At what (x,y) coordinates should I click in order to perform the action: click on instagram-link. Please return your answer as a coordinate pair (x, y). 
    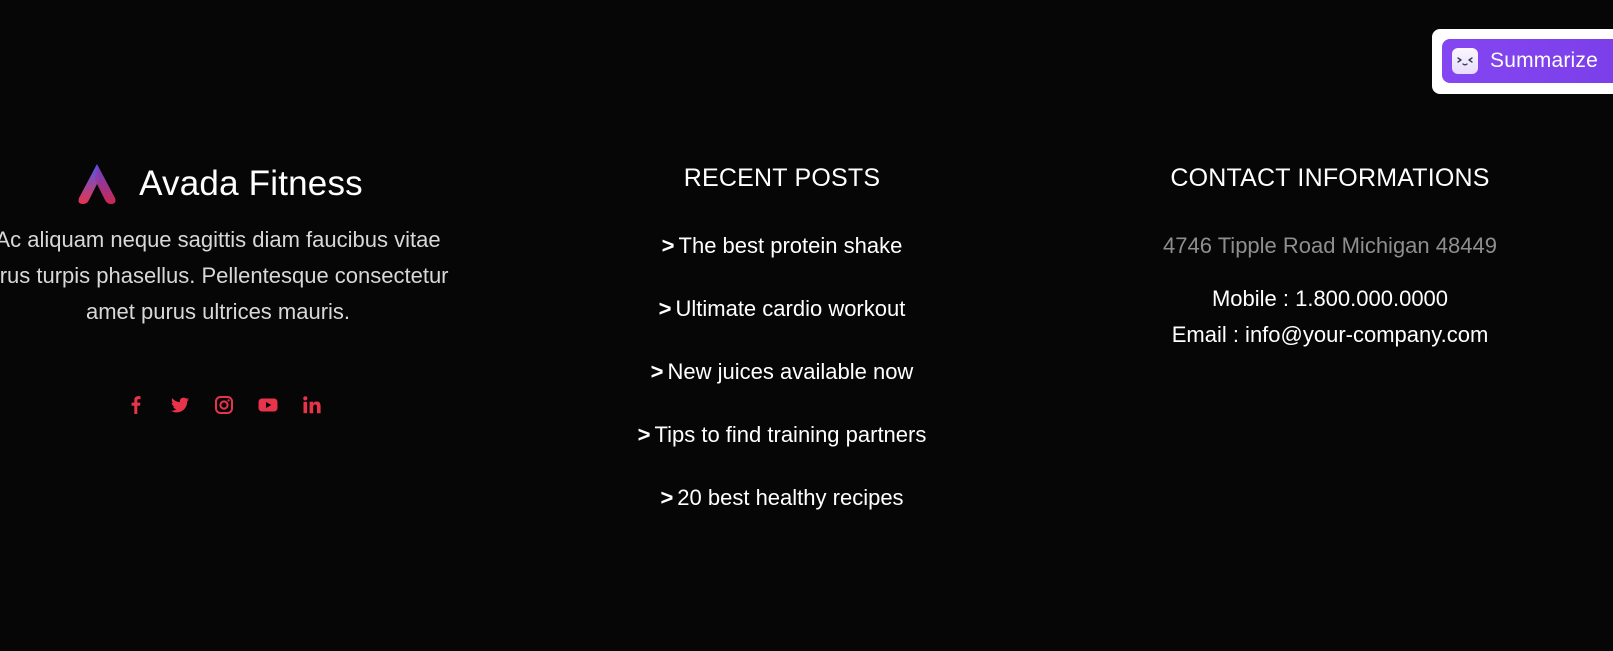
    Looking at the image, I should click on (224, 405).